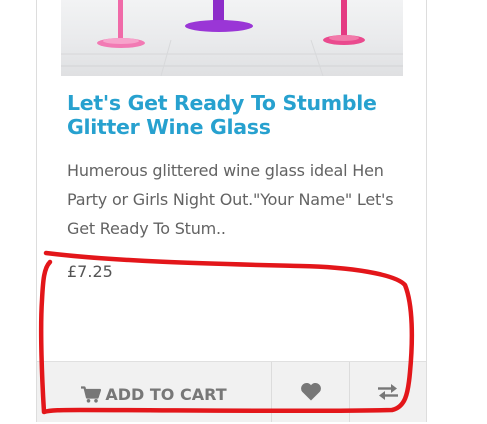  What do you see at coordinates (91, 394) in the screenshot?
I see `shopping-cart-icon` at bounding box center [91, 394].